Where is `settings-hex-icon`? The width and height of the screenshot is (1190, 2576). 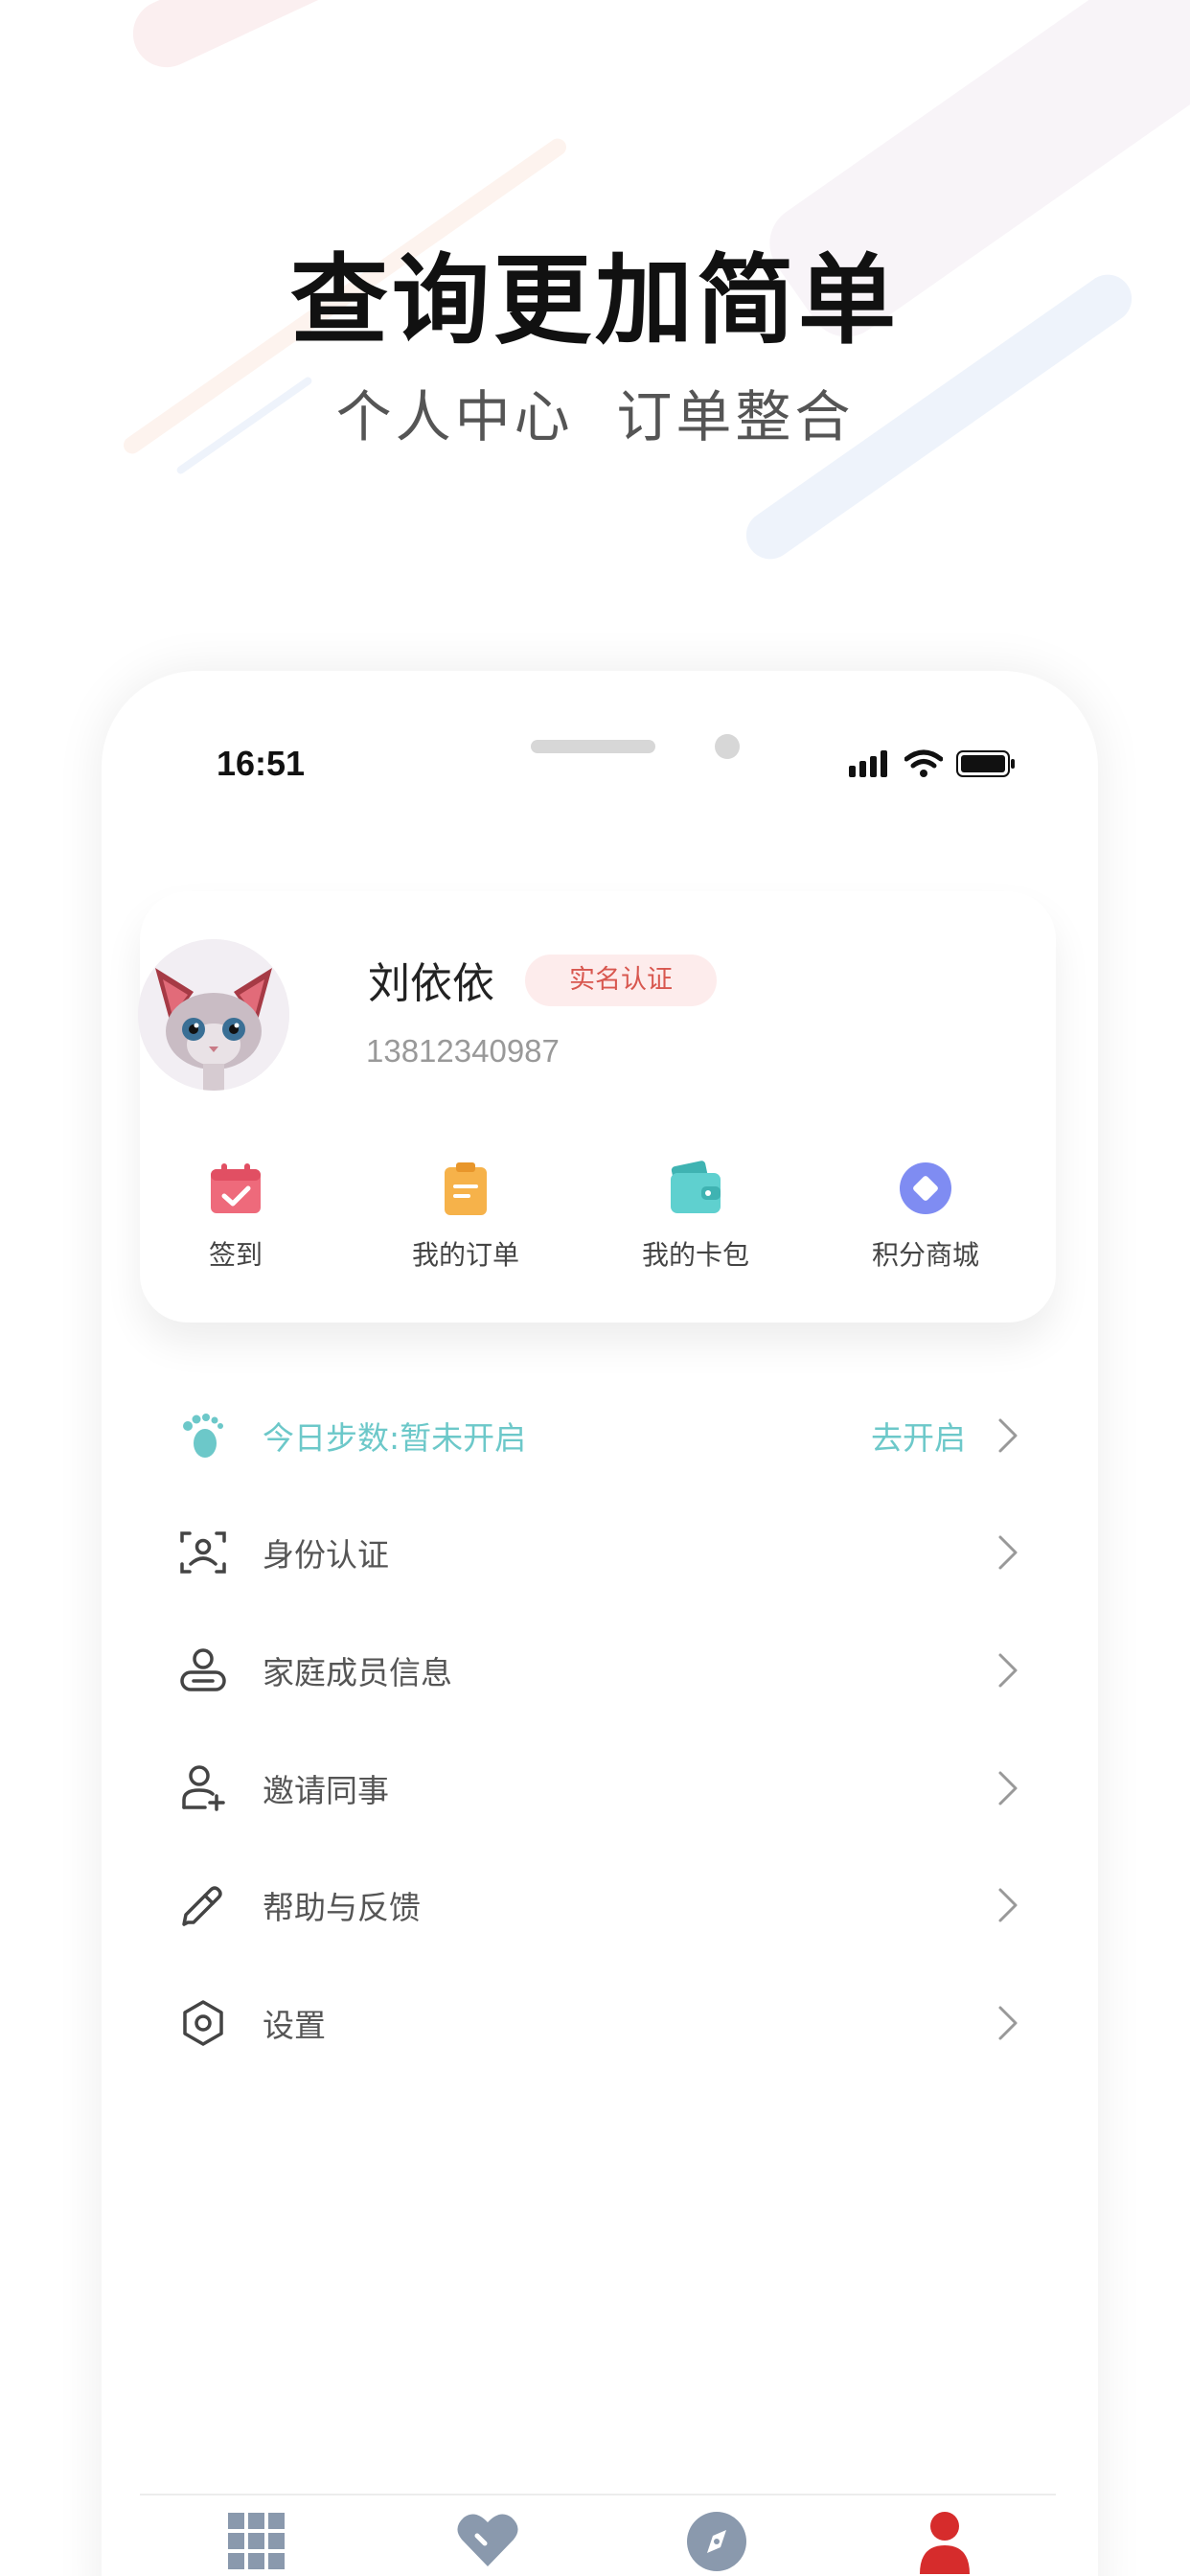 settings-hex-icon is located at coordinates (203, 2023).